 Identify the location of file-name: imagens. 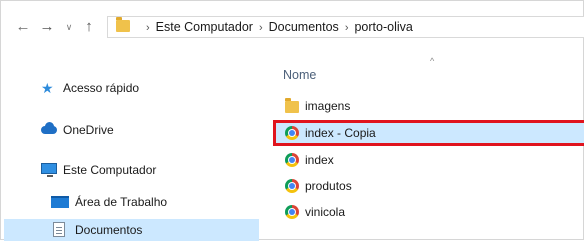
(328, 106).